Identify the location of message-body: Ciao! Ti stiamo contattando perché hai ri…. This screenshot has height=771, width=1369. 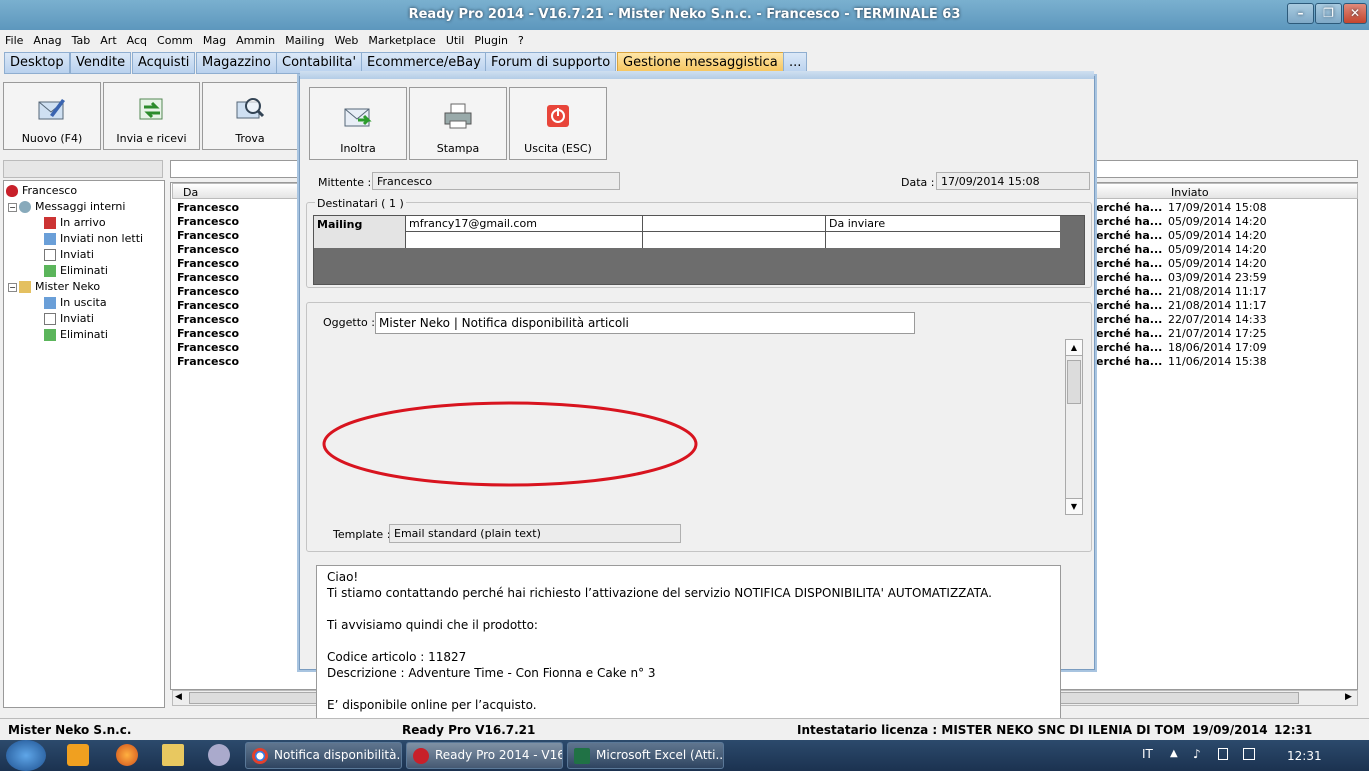
(688, 653).